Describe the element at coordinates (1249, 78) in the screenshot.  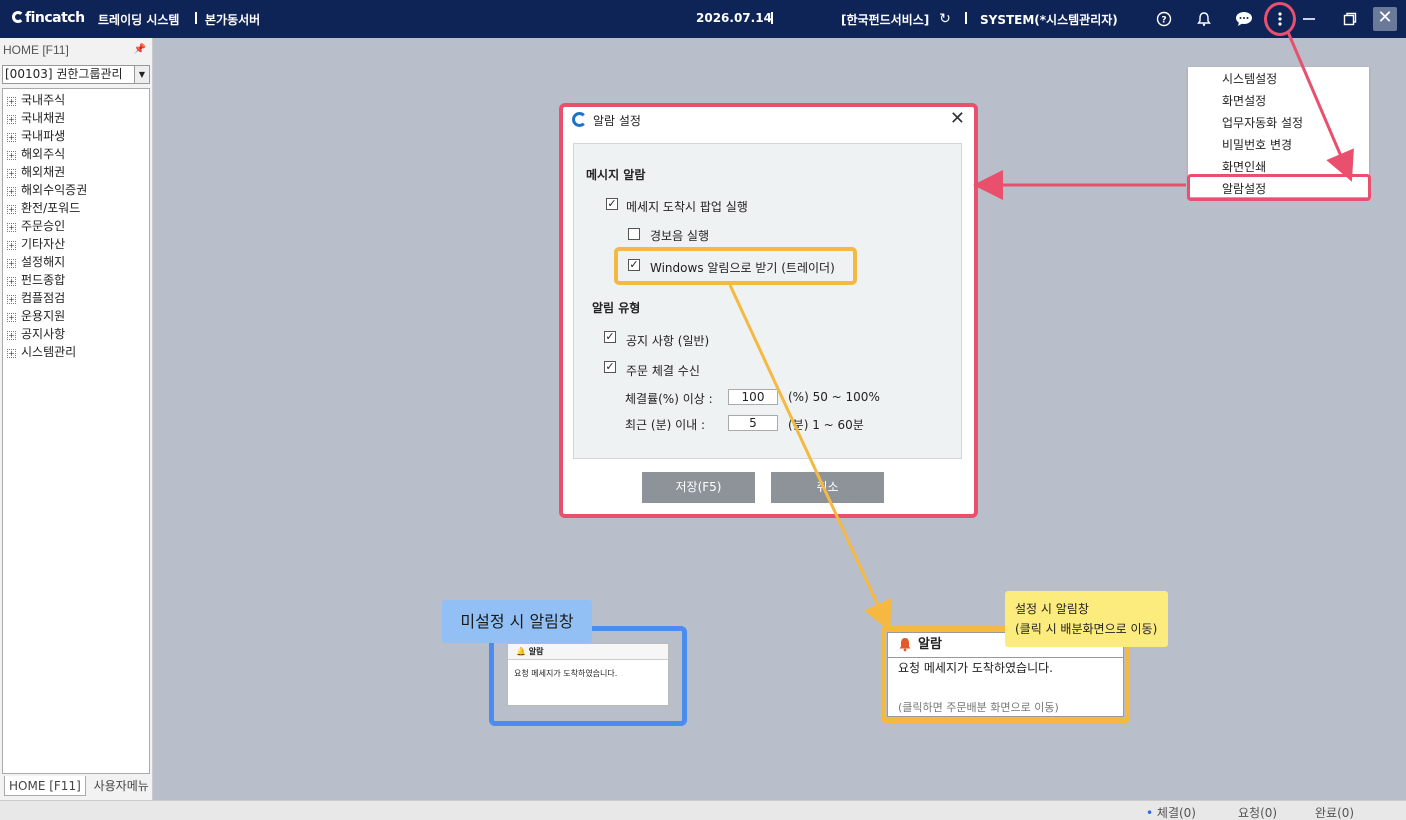
I see `menu-item-system-settings: 시스템설정` at that location.